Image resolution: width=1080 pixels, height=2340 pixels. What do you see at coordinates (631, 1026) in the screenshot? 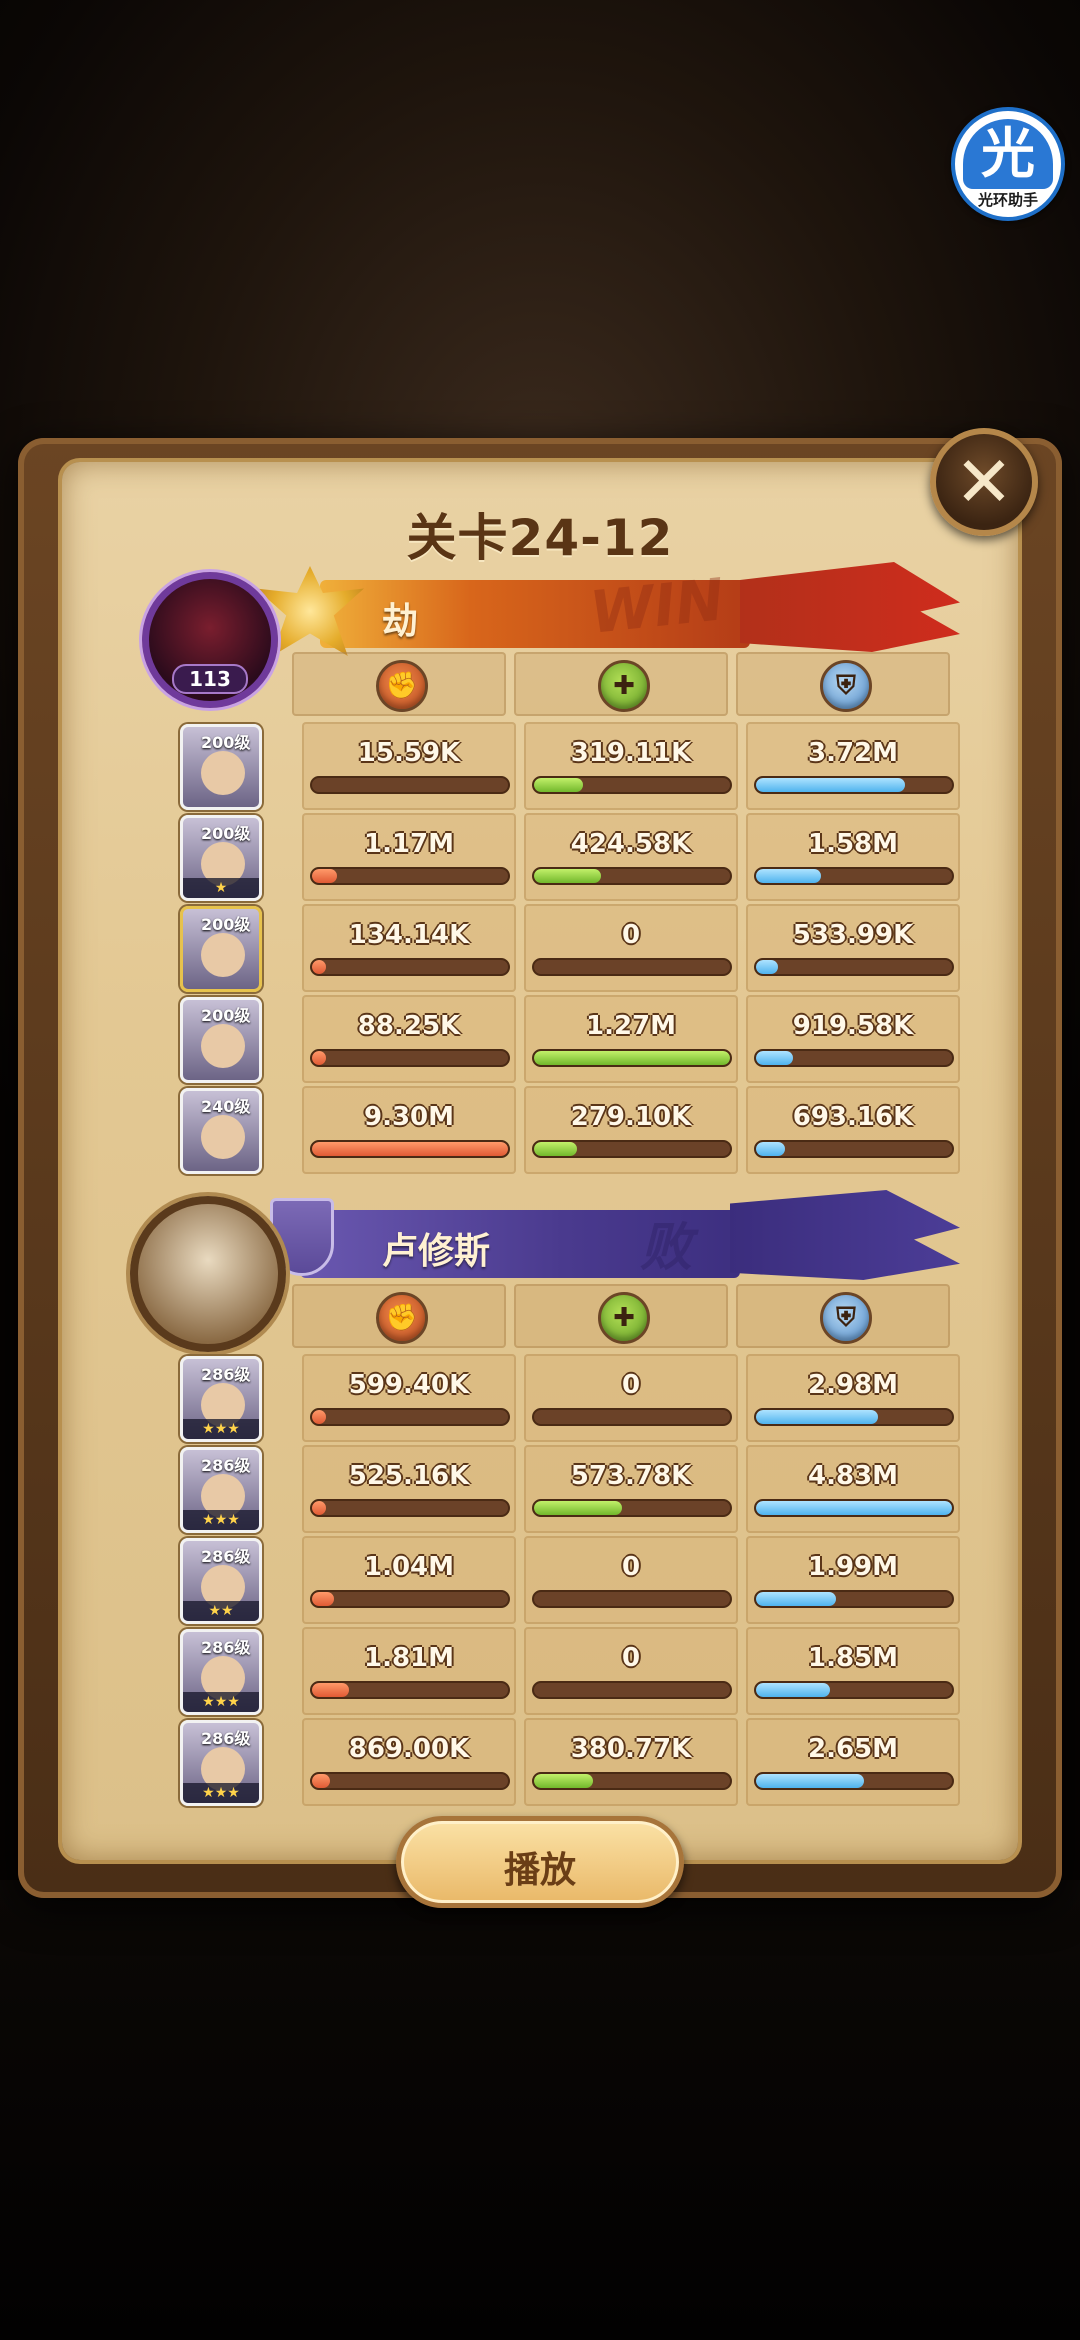
I see `healing-value: 1.27M` at bounding box center [631, 1026].